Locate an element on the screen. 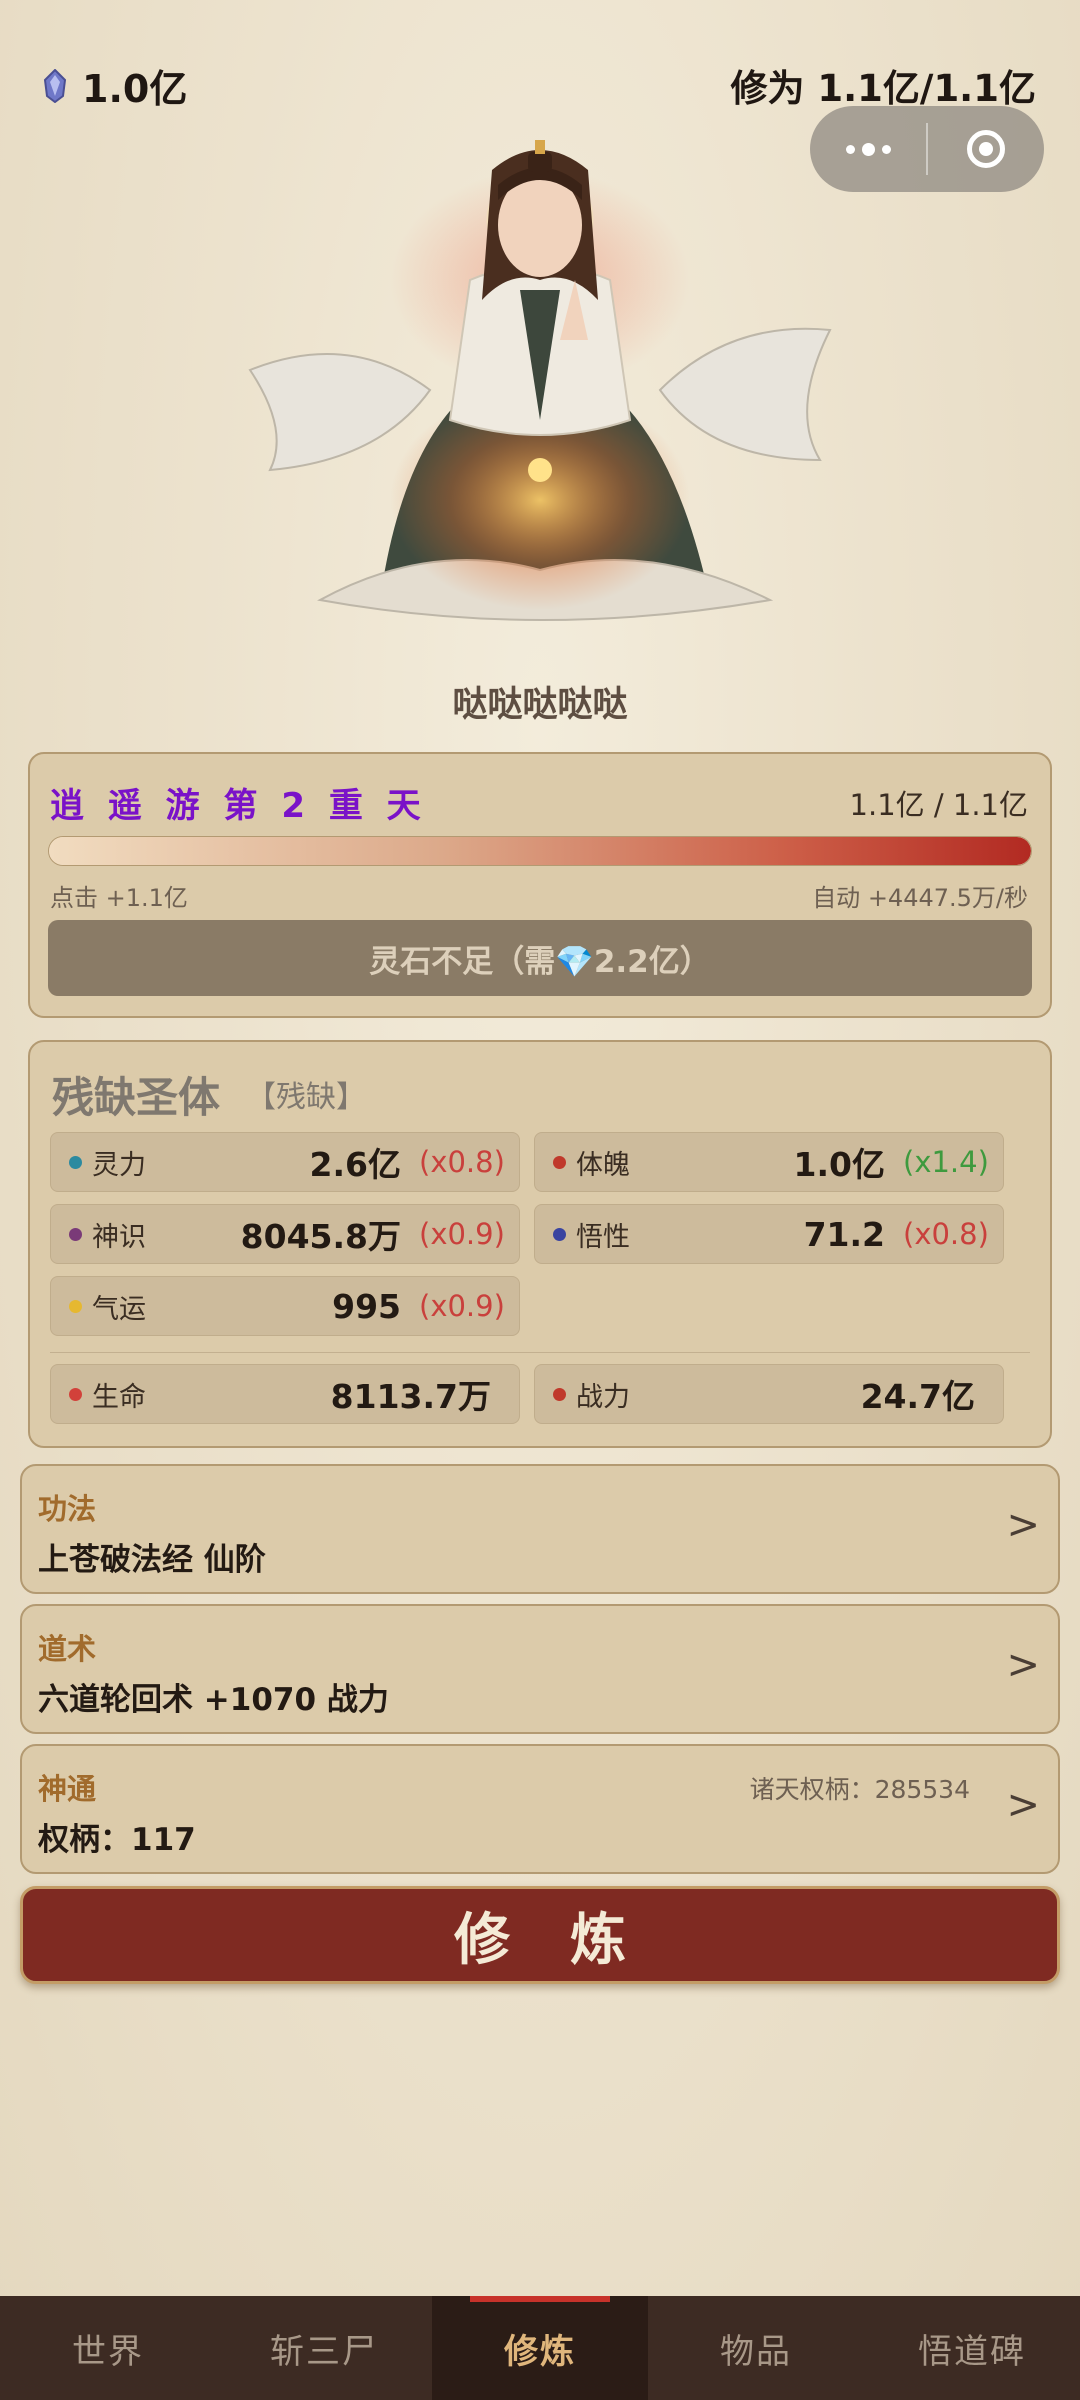  stat-life: 生命 8113.7万 is located at coordinates (285, 1394).